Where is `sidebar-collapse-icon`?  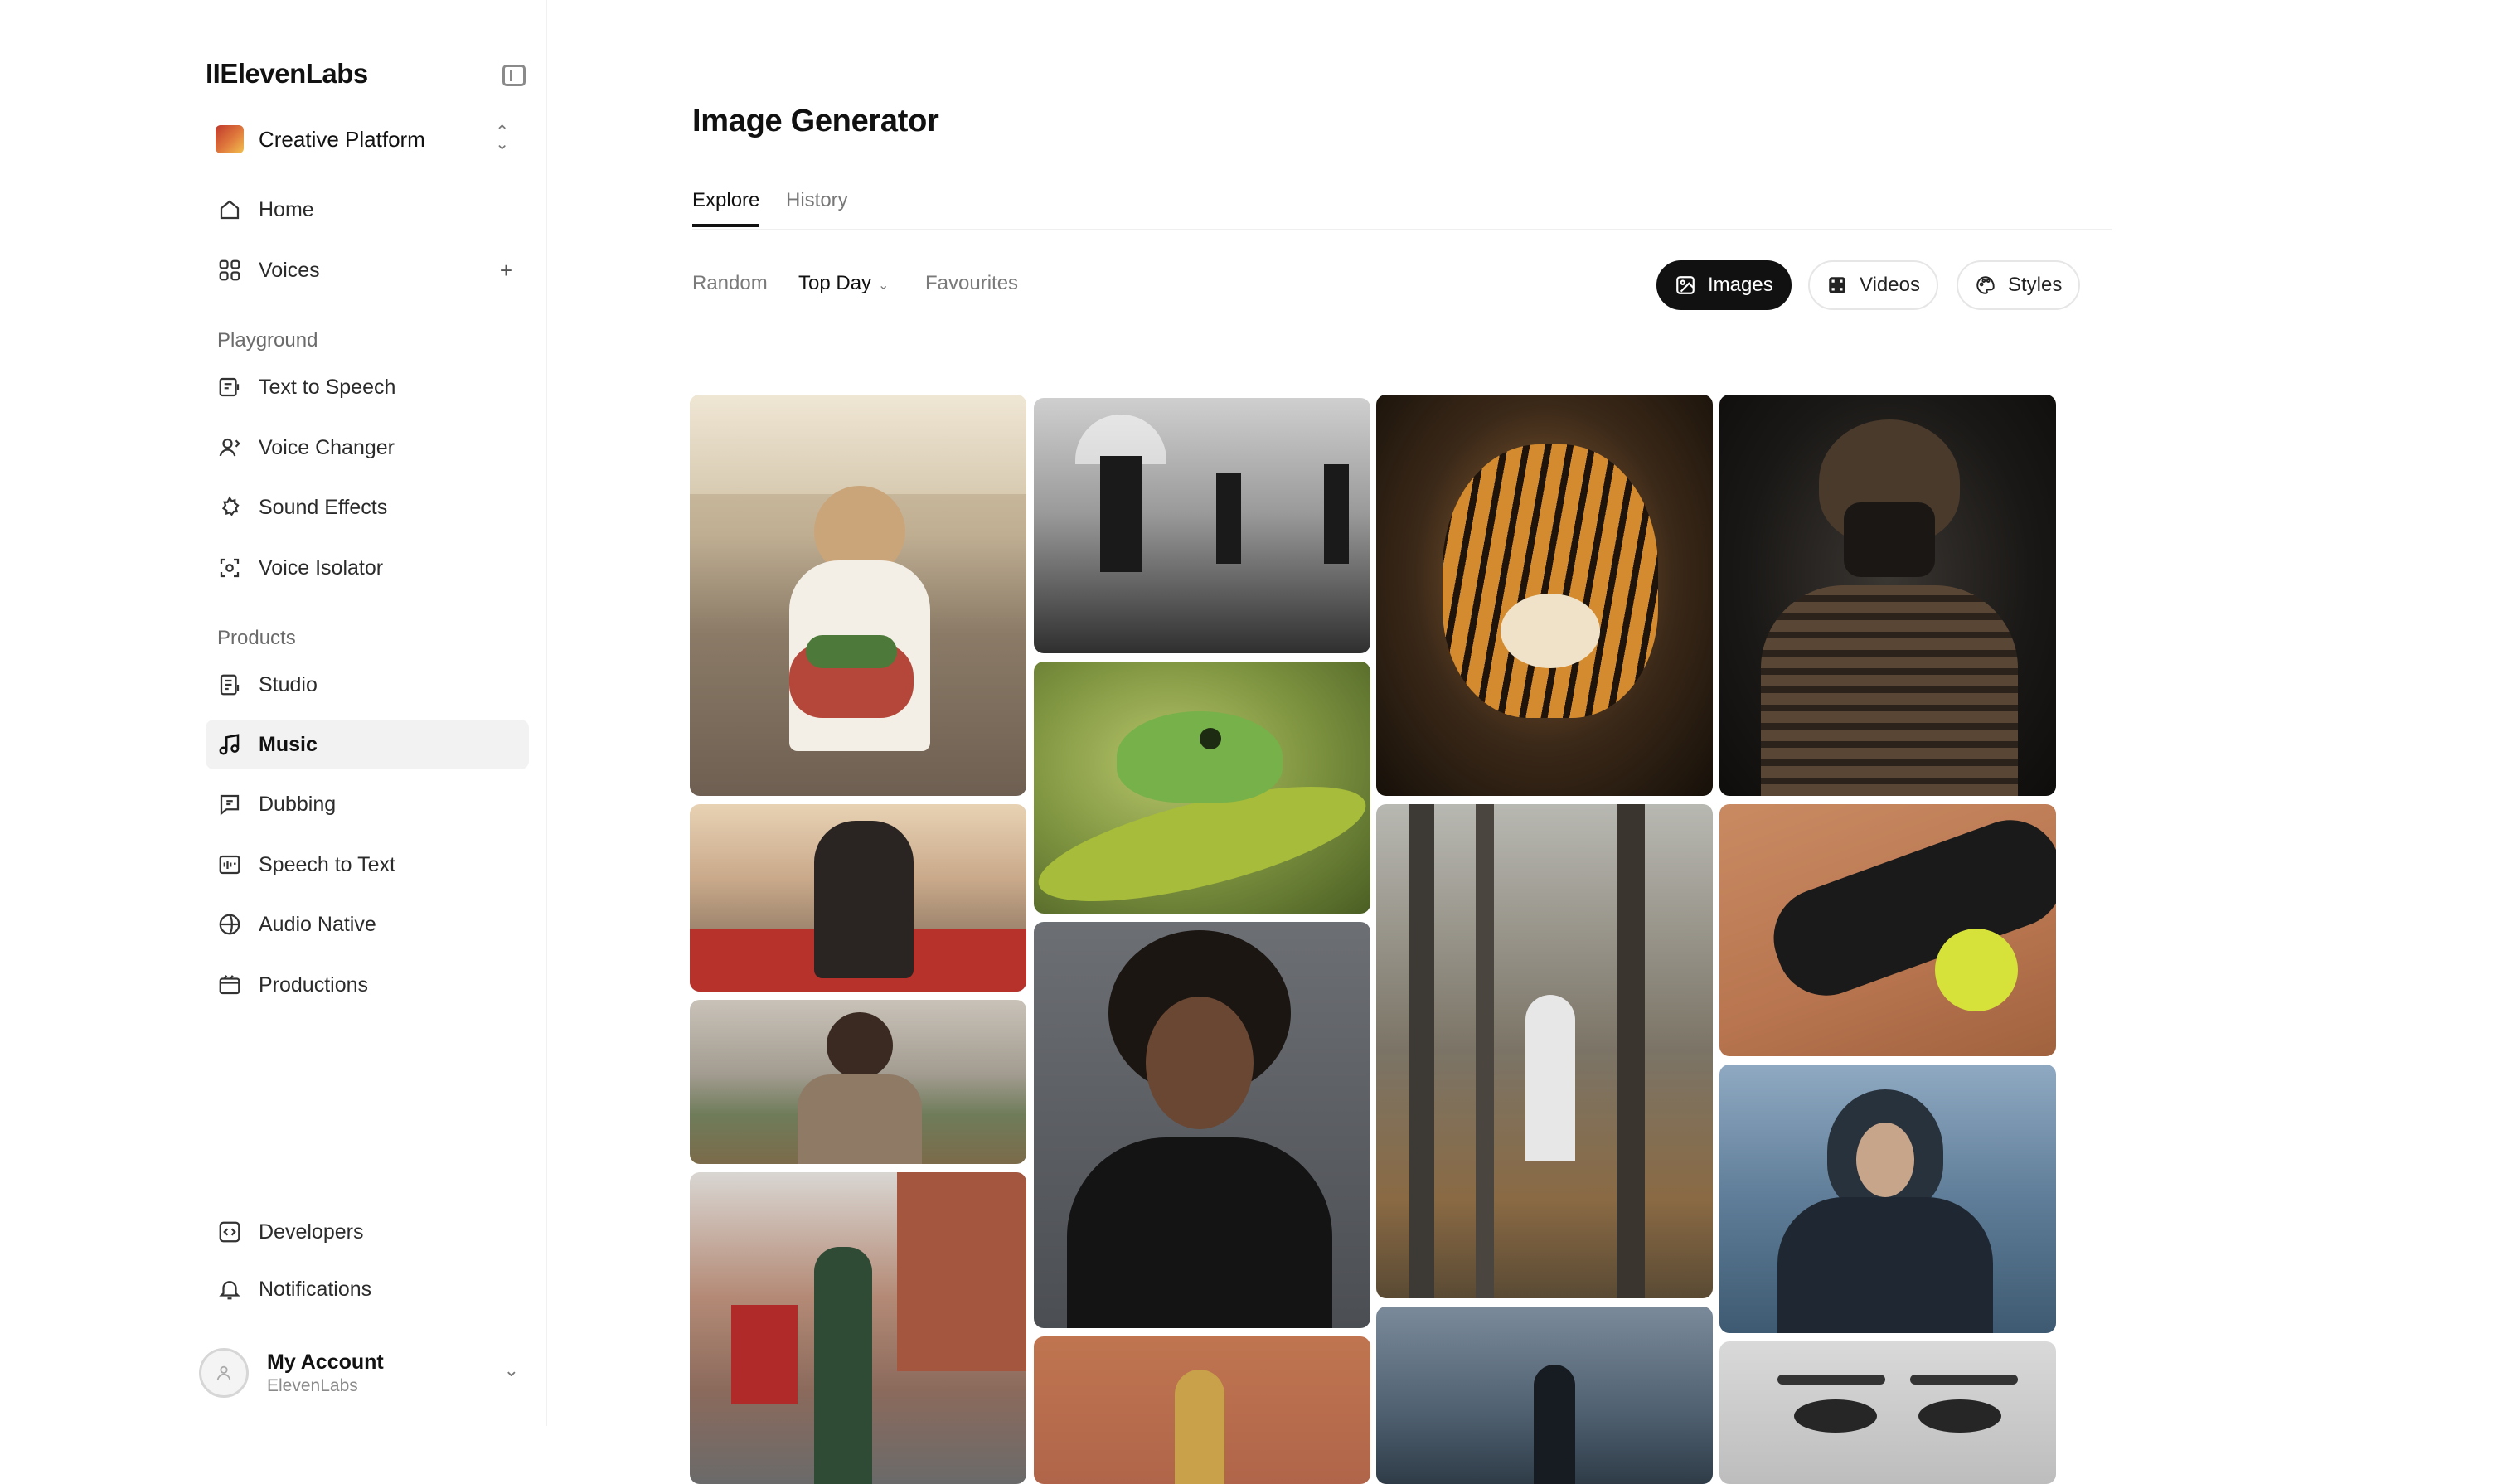
sidebar-collapse-icon is located at coordinates (514, 75).